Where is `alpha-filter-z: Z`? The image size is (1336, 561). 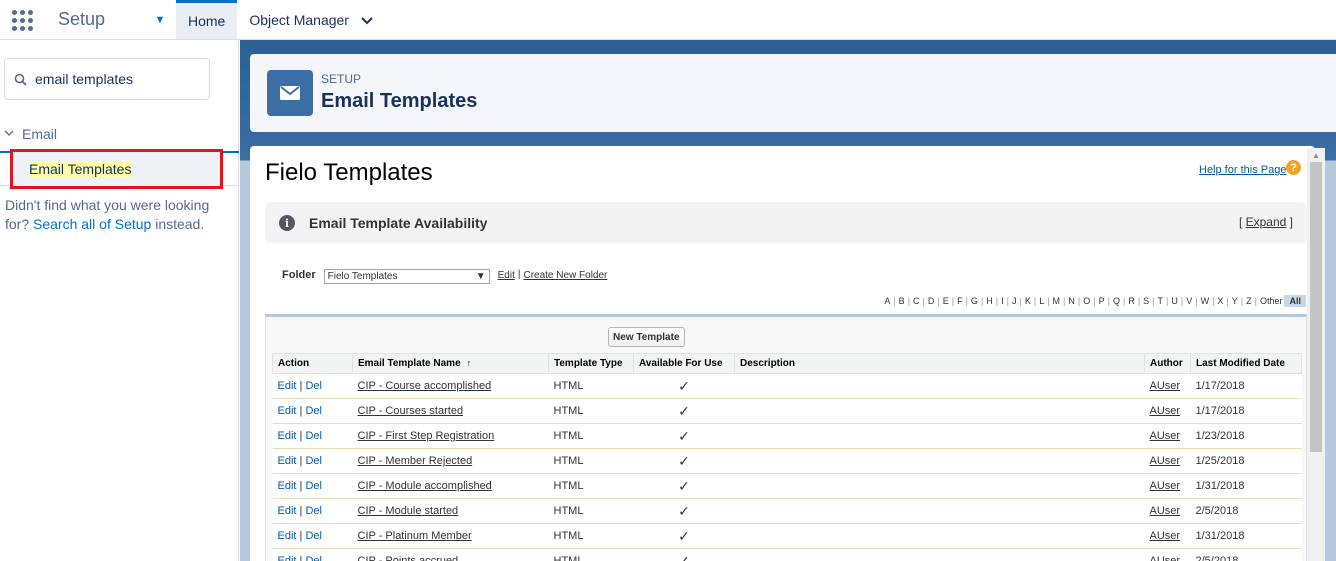
alpha-filter-z: Z is located at coordinates (1249, 301).